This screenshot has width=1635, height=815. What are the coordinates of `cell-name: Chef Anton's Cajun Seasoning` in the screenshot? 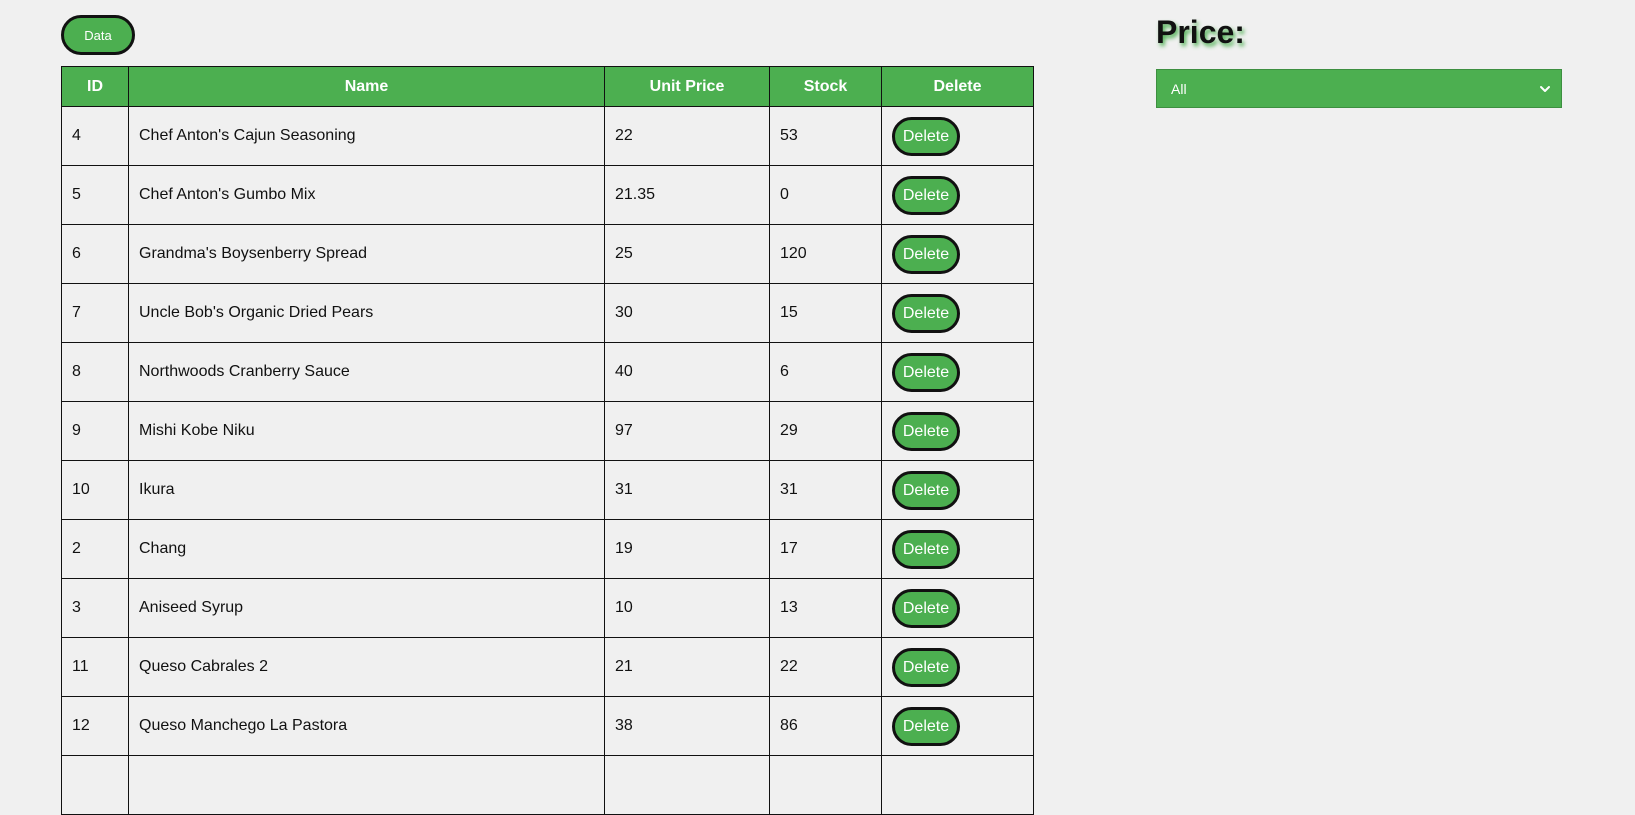 It's located at (366, 136).